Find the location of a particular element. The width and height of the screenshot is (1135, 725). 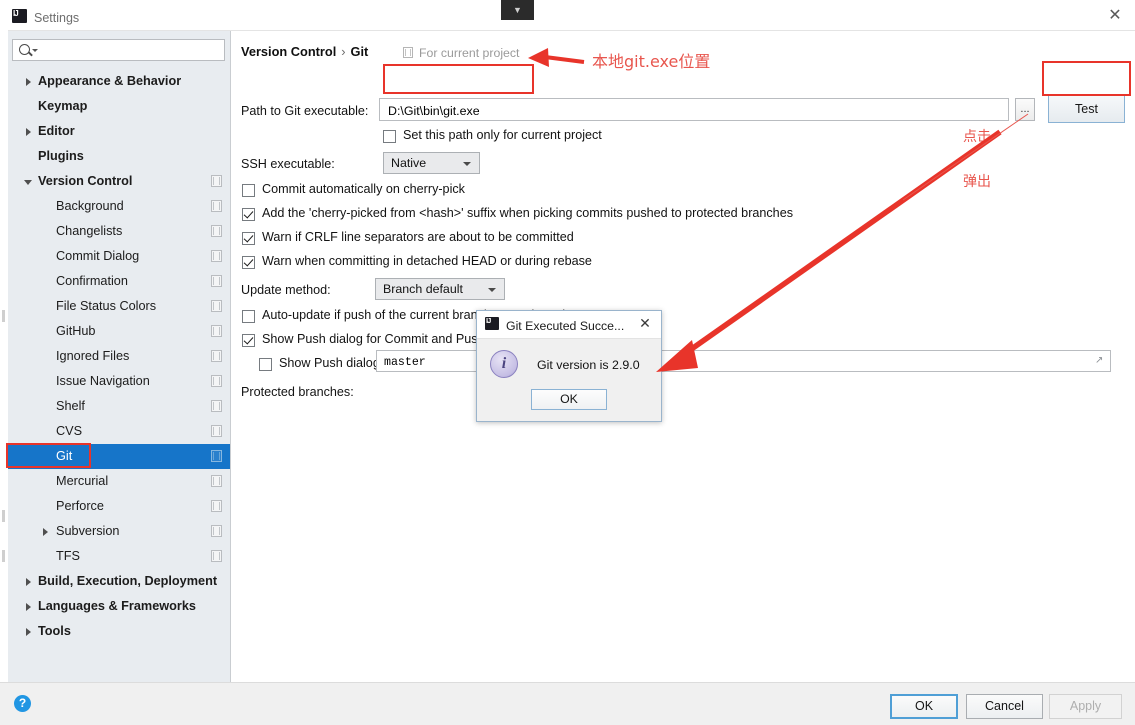

sidebar-item-cvs: CVS is located at coordinates (119, 431).